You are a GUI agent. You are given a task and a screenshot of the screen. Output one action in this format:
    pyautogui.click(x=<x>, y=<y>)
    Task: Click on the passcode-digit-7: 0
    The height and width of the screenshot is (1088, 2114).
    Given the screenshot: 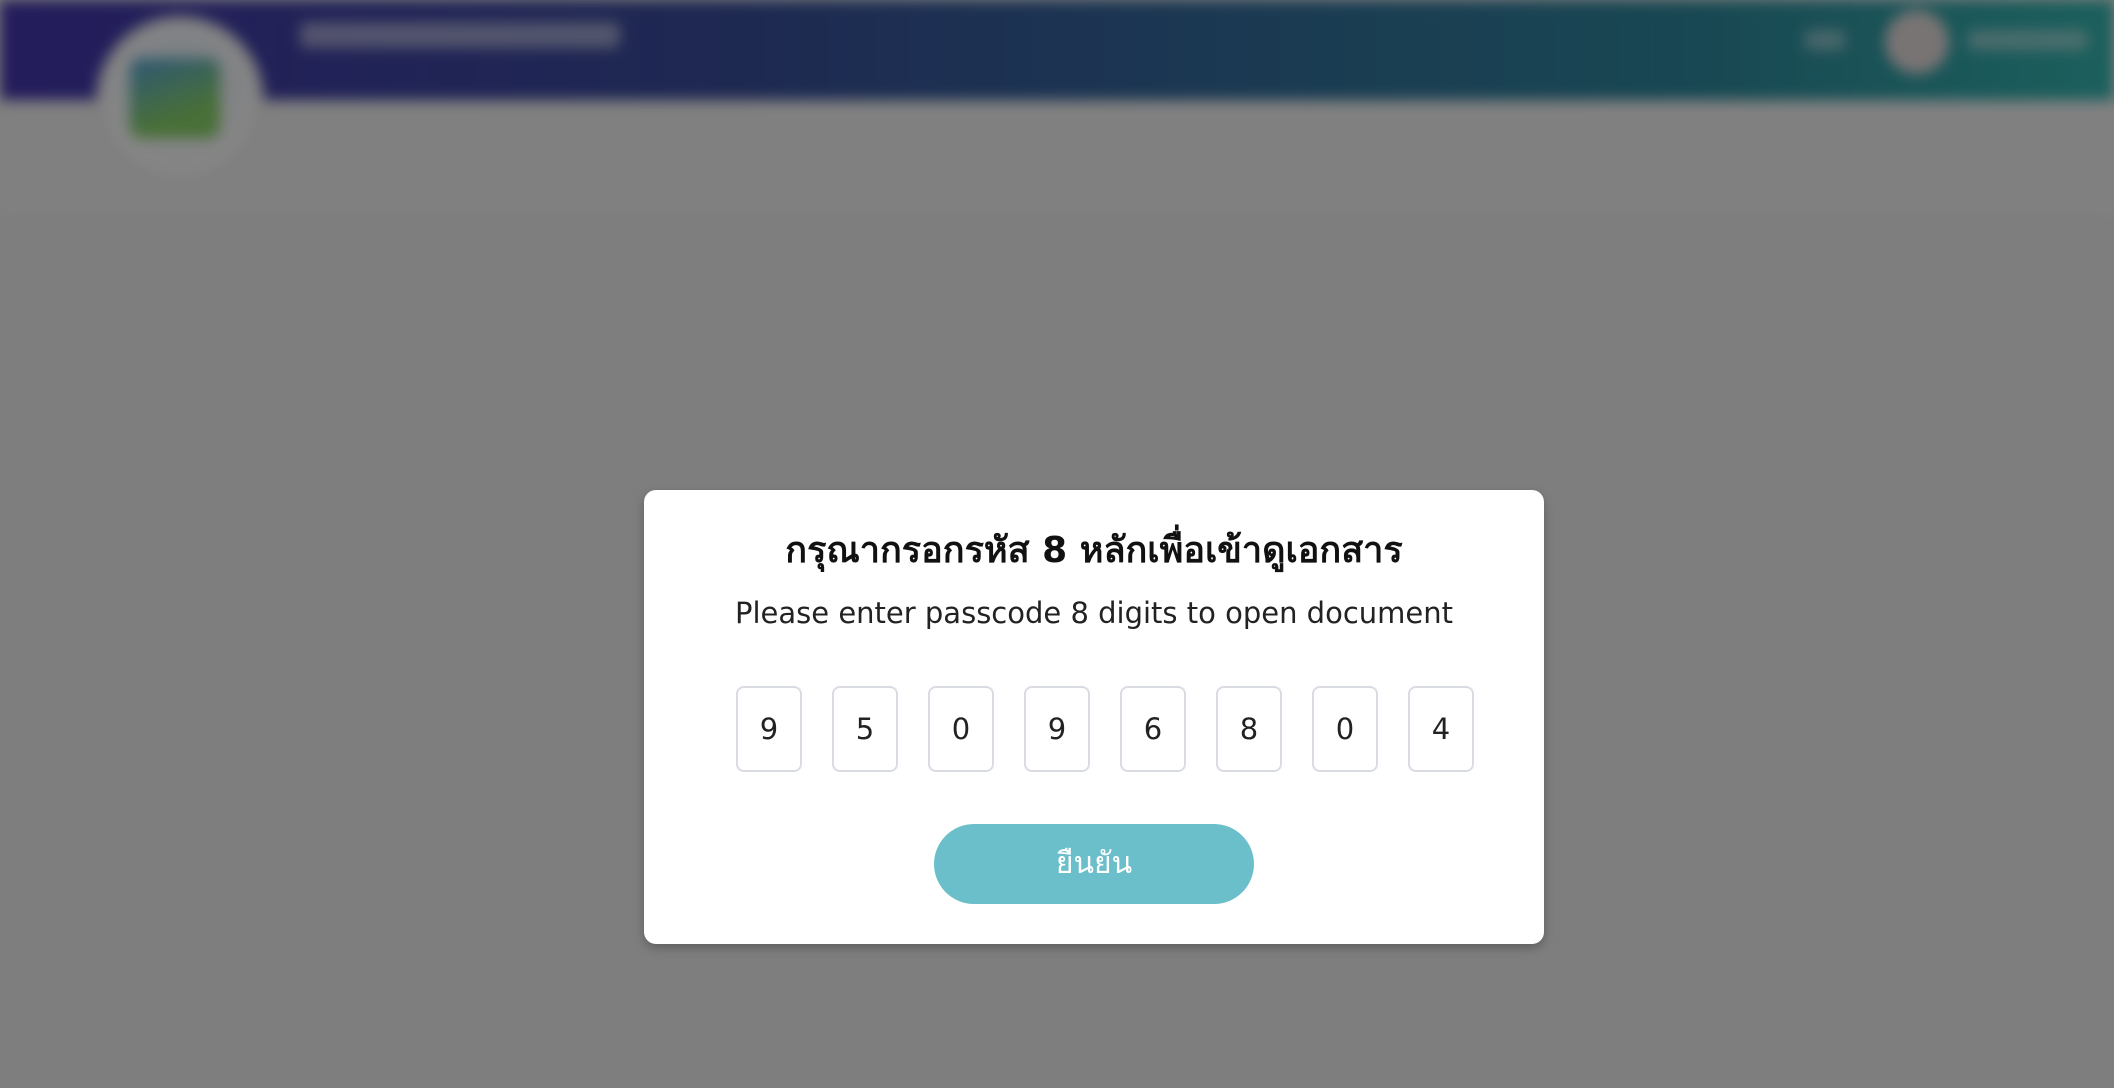 What is the action you would take?
    pyautogui.click(x=1345, y=729)
    